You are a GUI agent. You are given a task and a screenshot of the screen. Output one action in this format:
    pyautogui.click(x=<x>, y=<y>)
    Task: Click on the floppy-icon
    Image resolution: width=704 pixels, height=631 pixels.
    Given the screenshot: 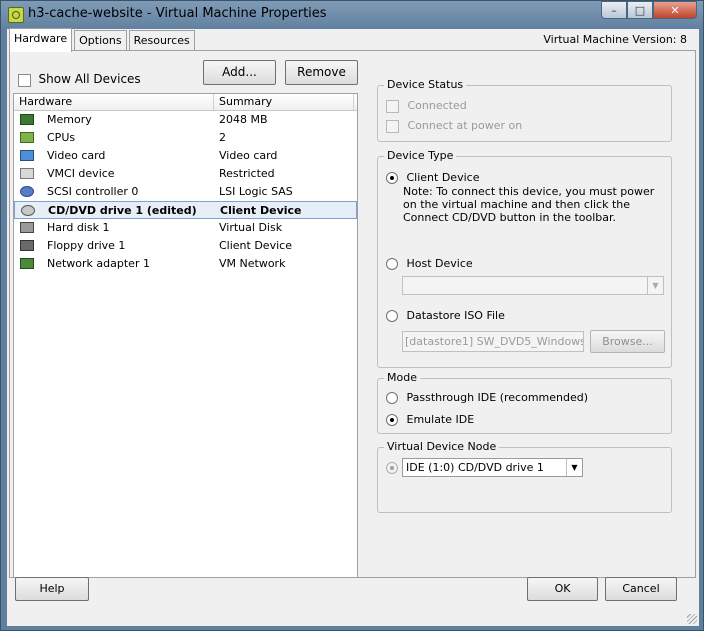 What is the action you would take?
    pyautogui.click(x=27, y=245)
    